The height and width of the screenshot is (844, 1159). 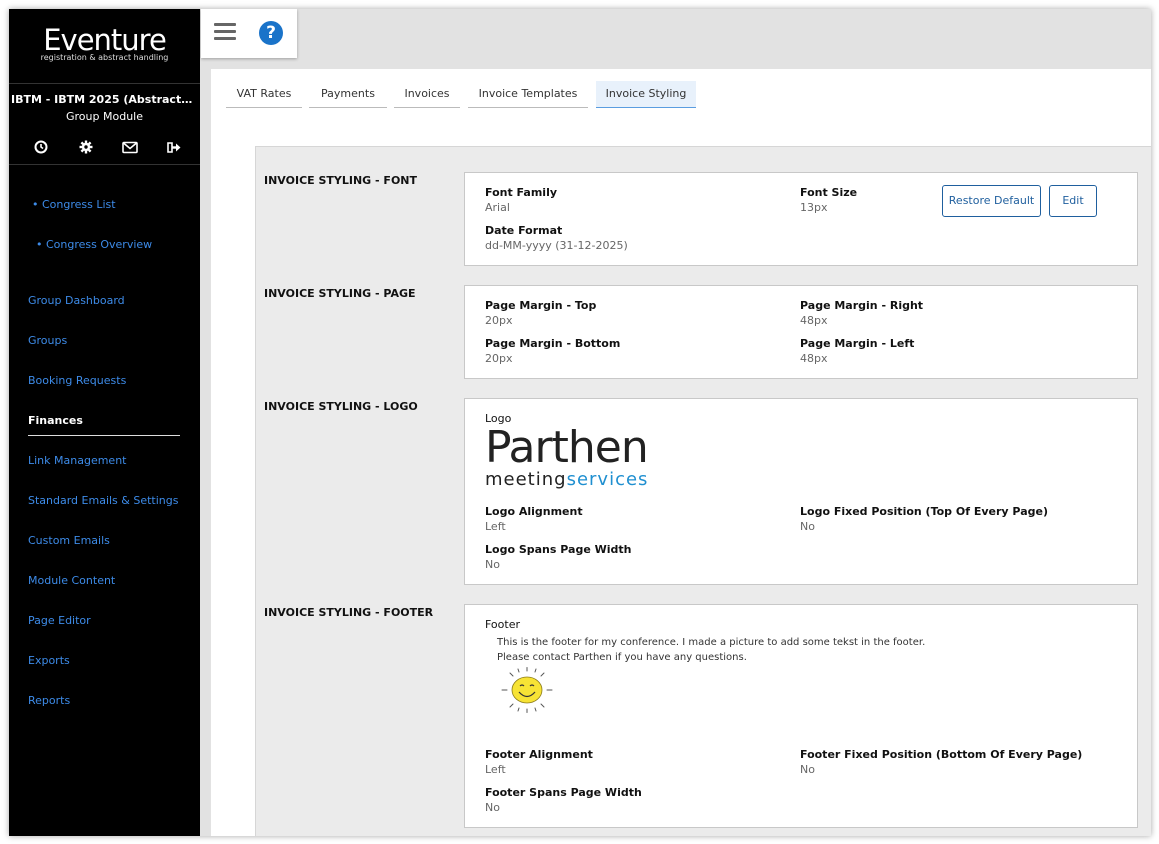 What do you see at coordinates (427, 94) in the screenshot?
I see `tab-invoices: Invoices` at bounding box center [427, 94].